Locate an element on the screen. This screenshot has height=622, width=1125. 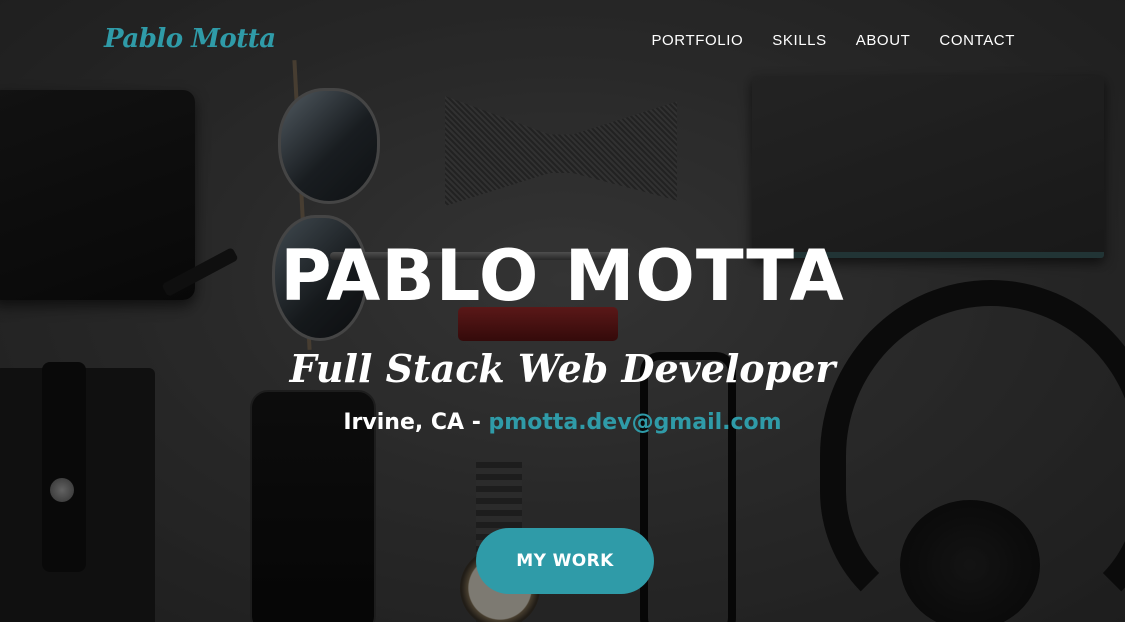
nav-item-contact: CONTACT is located at coordinates (977, 40).